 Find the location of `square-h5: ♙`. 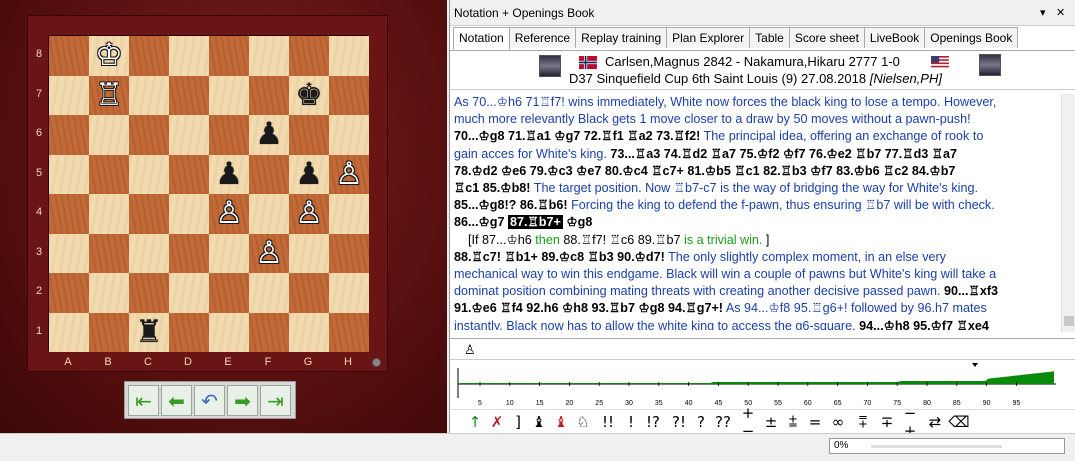

square-h5: ♙ is located at coordinates (349, 174).